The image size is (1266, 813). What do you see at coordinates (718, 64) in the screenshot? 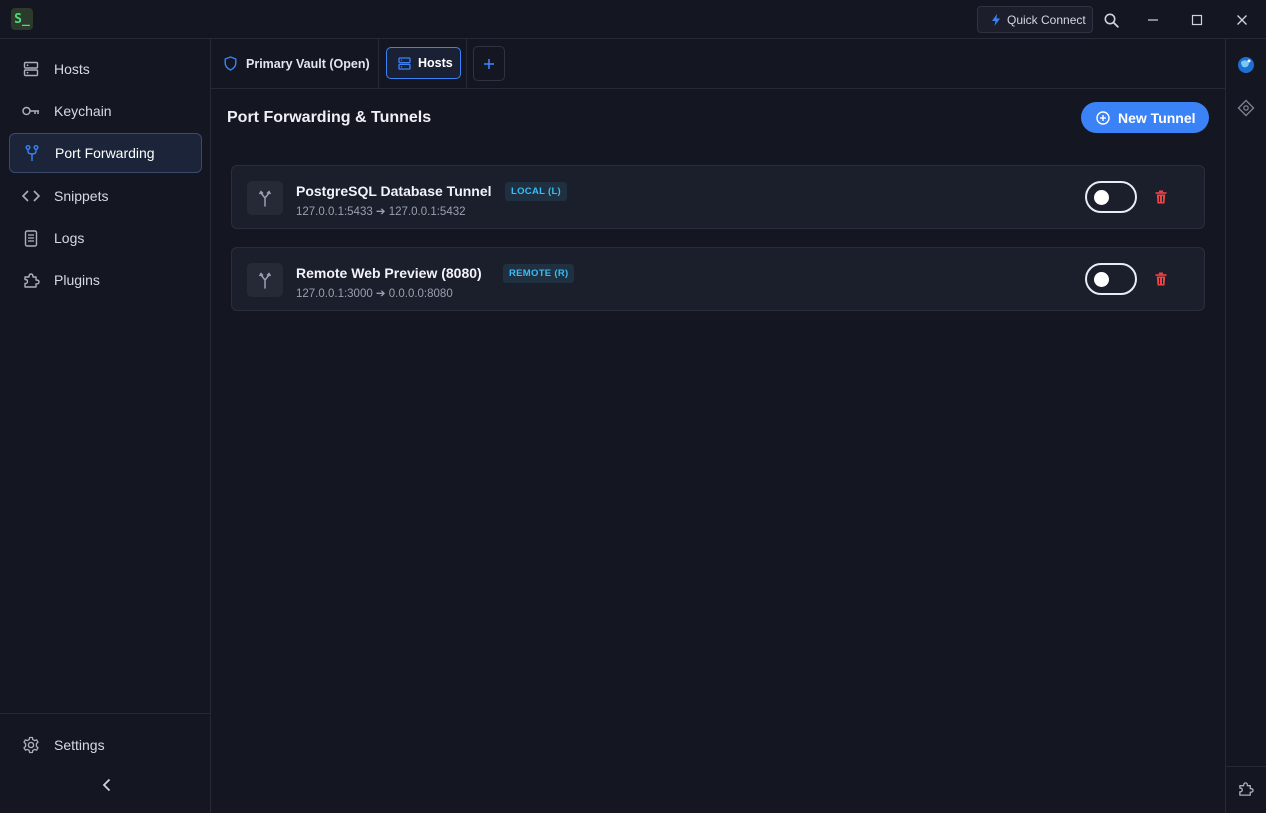
I see `tabs-bar: Primary Vault (Open) Hosts` at bounding box center [718, 64].